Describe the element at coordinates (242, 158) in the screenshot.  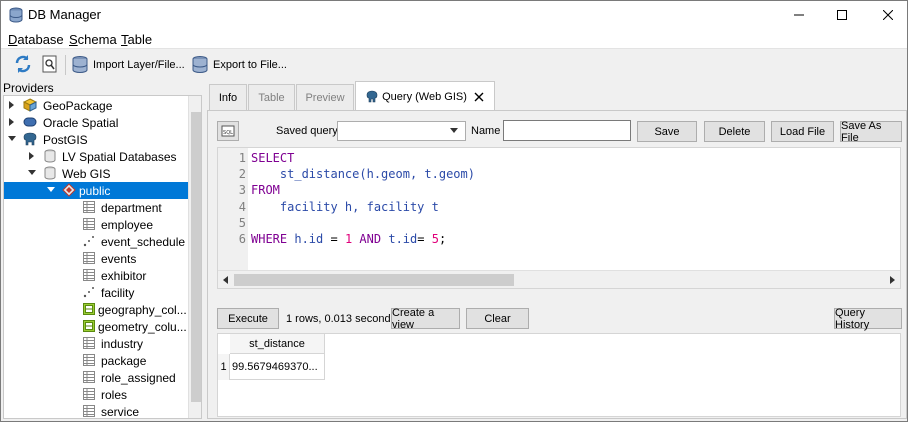
I see `line-number: 1` at that location.